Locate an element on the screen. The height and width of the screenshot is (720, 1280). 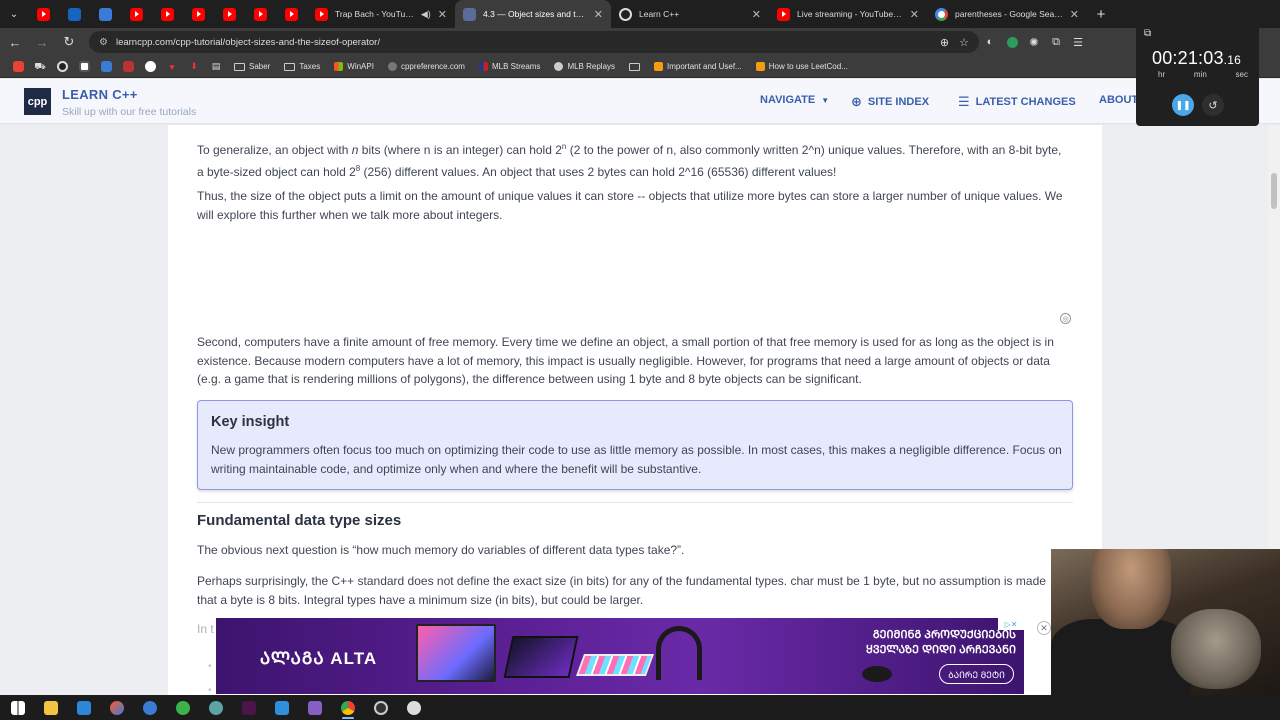
extensions-puzzle-icon: ⧉ is located at coordinates (1056, 42).